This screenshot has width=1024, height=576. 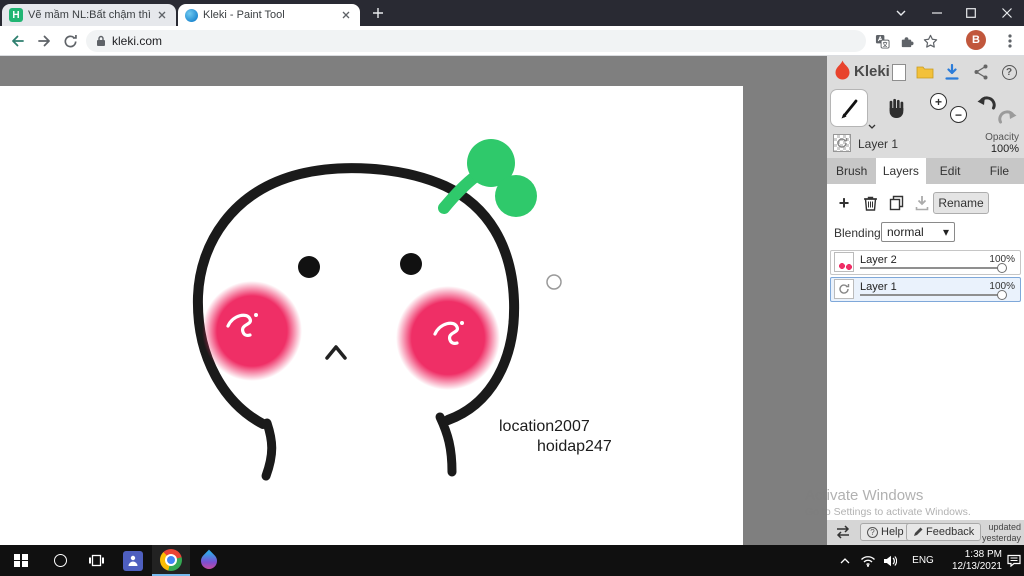 I want to click on reload-button, so click(x=70, y=41).